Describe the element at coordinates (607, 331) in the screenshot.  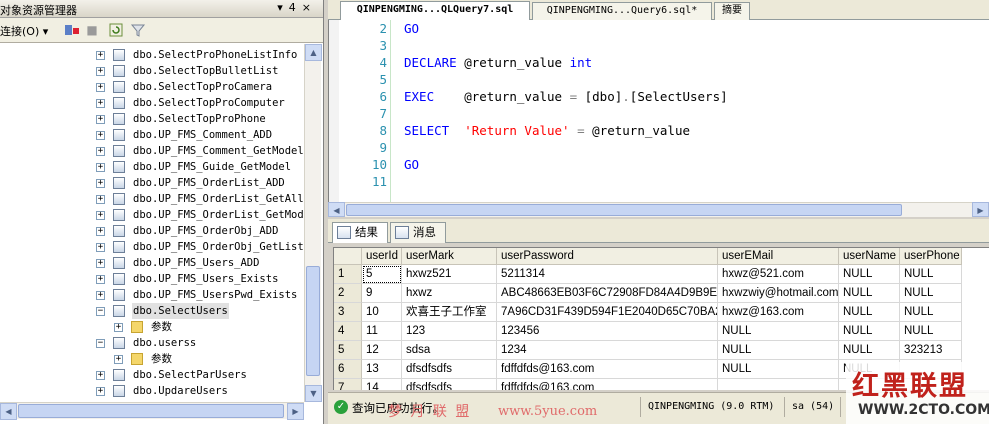
I see `grid-cell: 123456` at that location.